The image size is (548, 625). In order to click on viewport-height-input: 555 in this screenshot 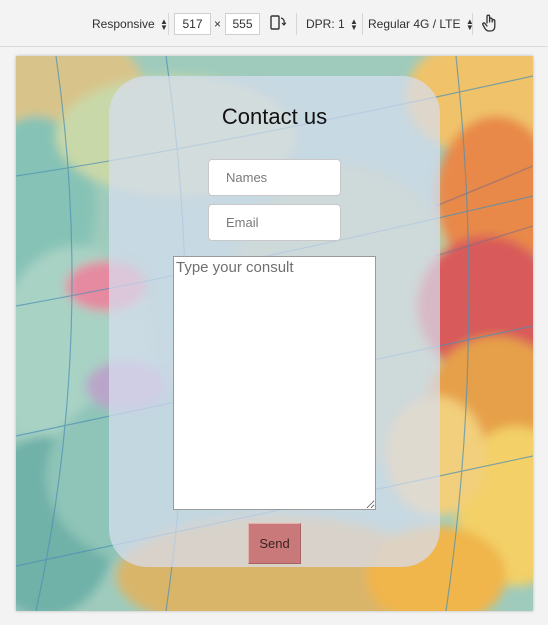, I will do `click(242, 24)`.